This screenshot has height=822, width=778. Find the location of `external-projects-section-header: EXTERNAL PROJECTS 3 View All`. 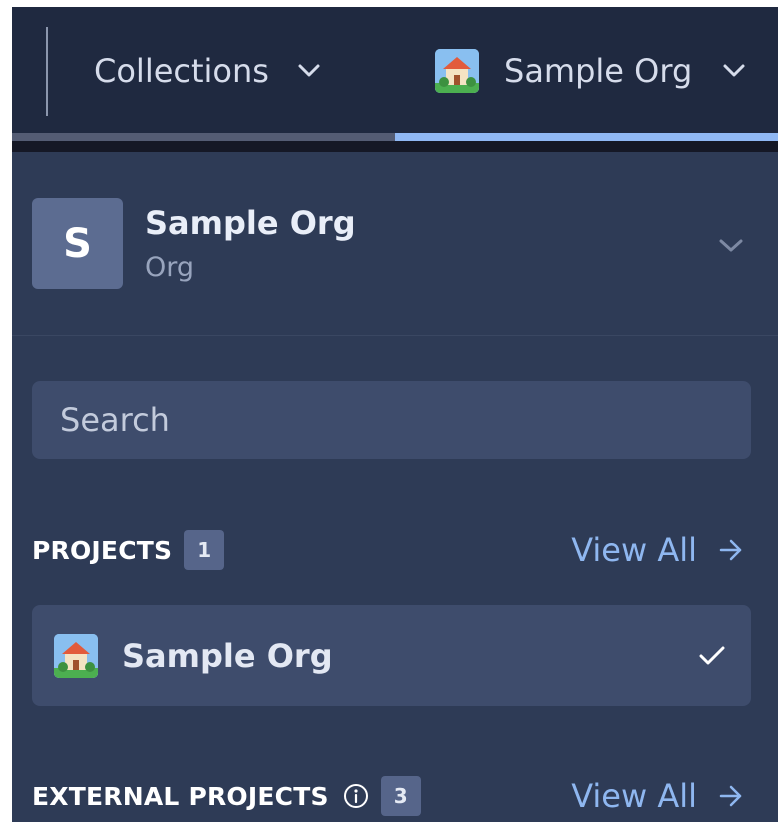

external-projects-section-header: EXTERNAL PROJECTS 3 View All is located at coordinates (391, 796).